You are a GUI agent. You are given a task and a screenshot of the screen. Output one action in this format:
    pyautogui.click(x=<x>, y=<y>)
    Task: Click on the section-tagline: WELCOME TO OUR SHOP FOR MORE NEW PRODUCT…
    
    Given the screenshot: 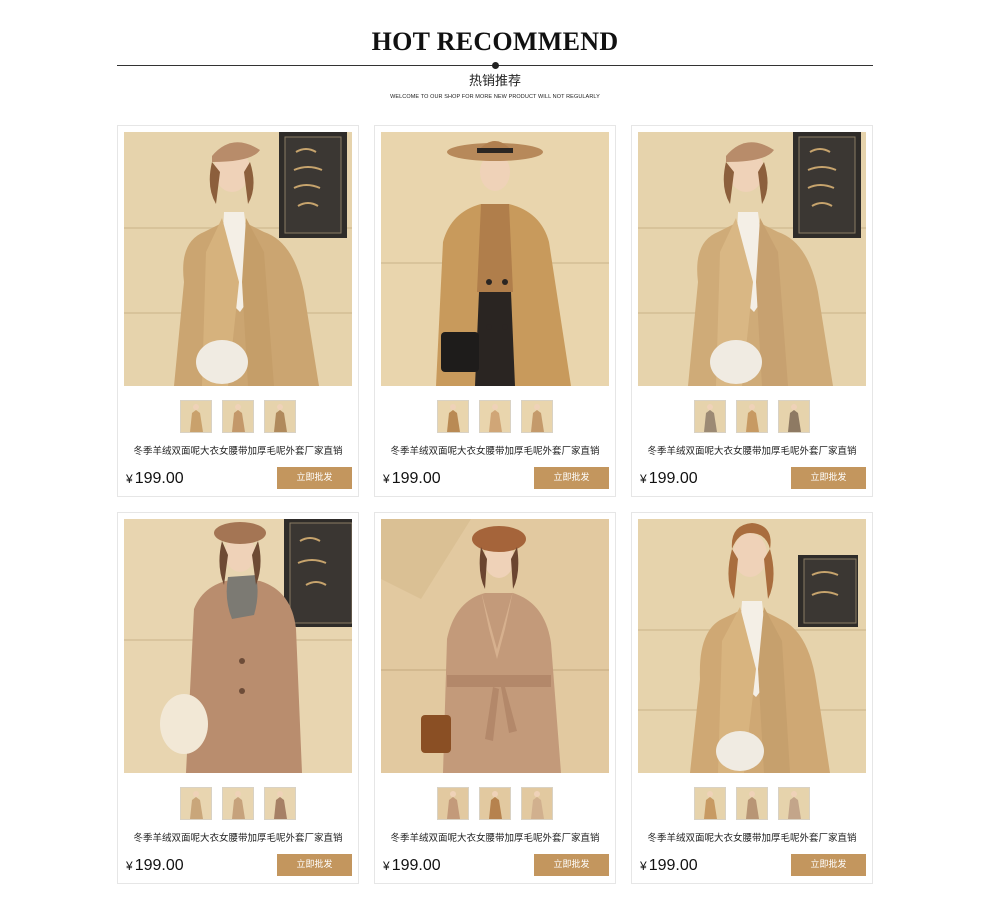 What is the action you would take?
    pyautogui.click(x=495, y=97)
    